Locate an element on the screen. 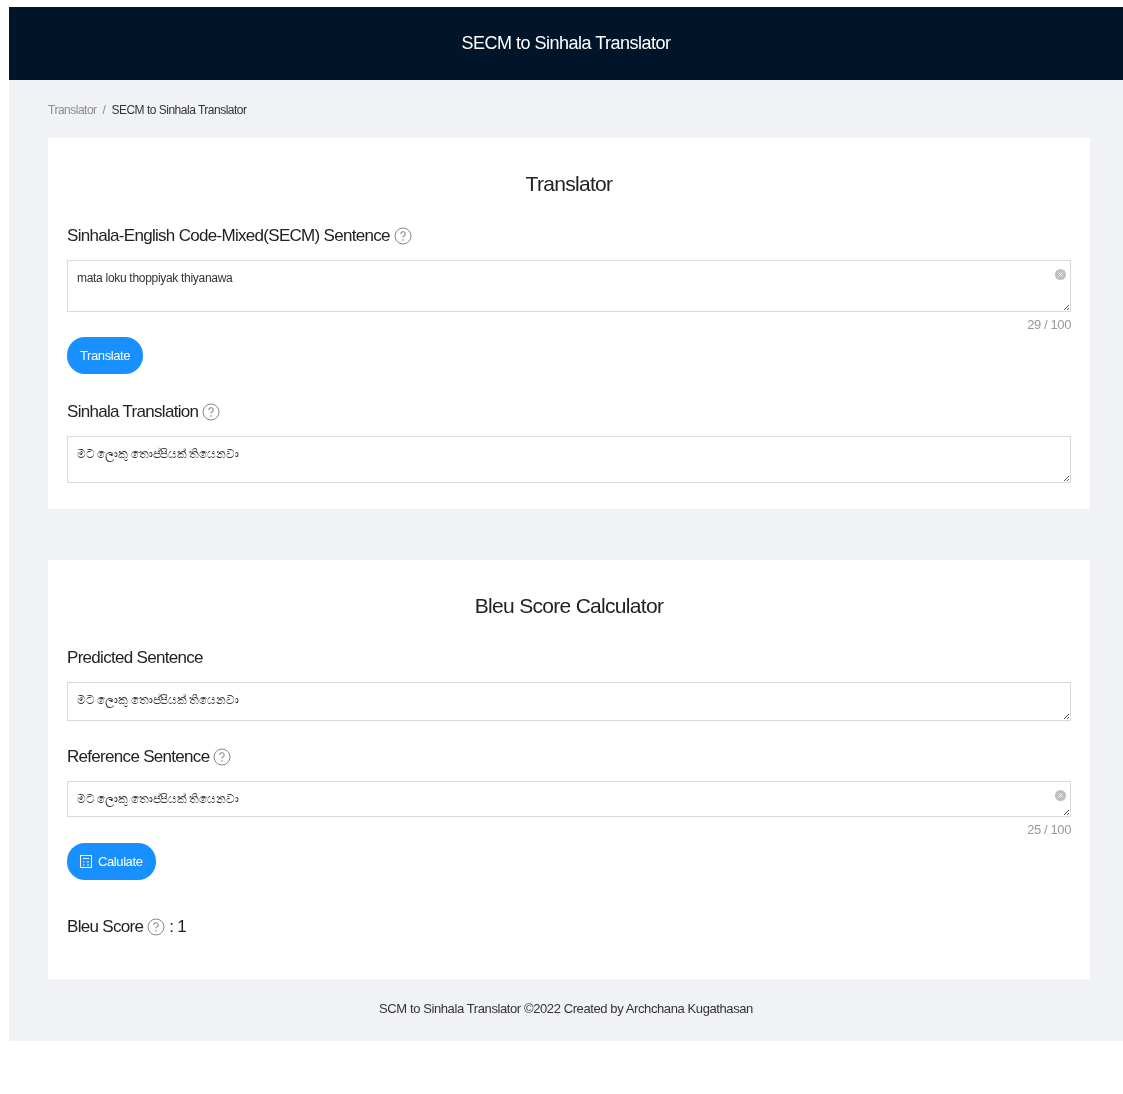  footer-text: SCM to Sinhala Translator ©2022 Created by Archchana Kugathasan is located at coordinates (566, 1009).